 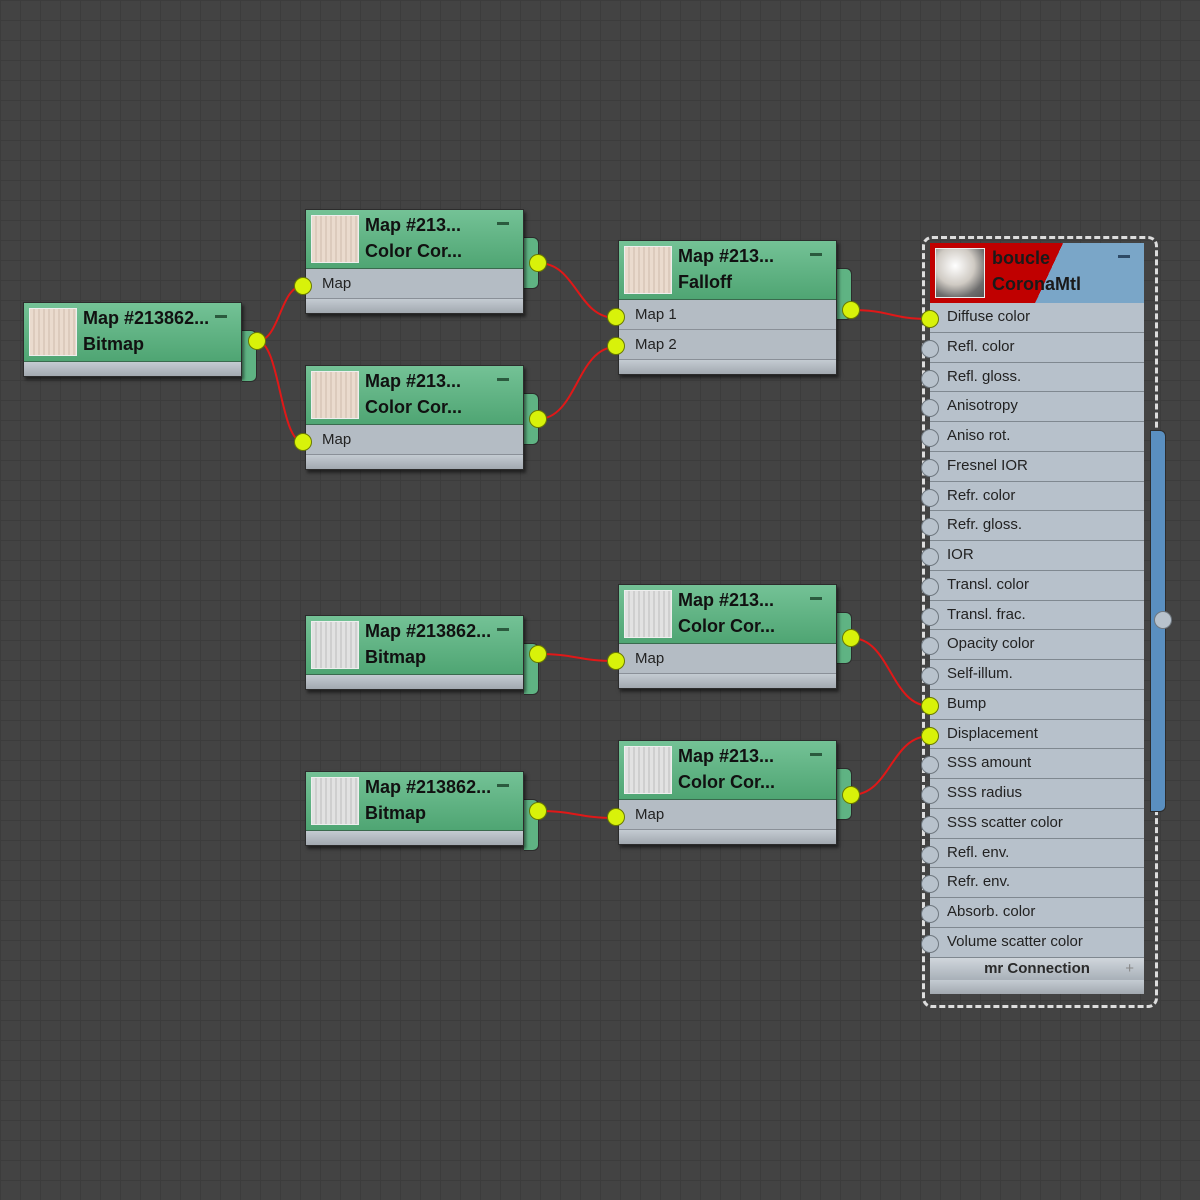 What do you see at coordinates (1037, 556) in the screenshot?
I see `material-slot: IOR` at bounding box center [1037, 556].